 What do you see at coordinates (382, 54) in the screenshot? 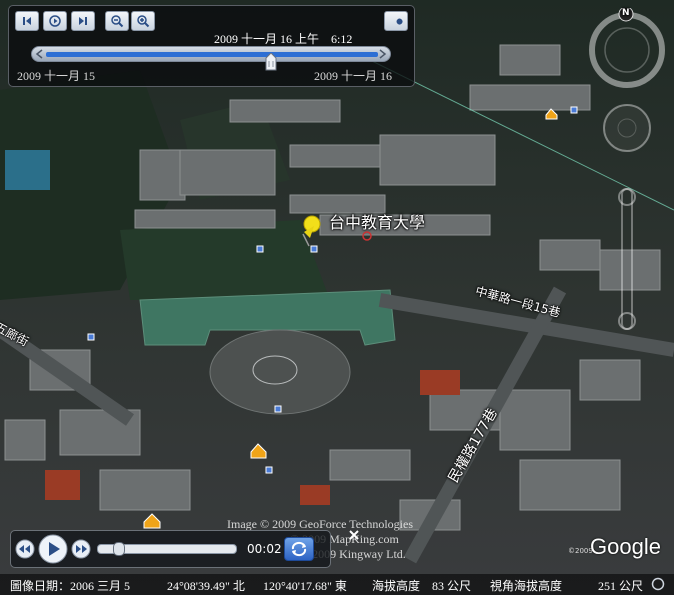
I see `slider-right-arrow-icon` at bounding box center [382, 54].